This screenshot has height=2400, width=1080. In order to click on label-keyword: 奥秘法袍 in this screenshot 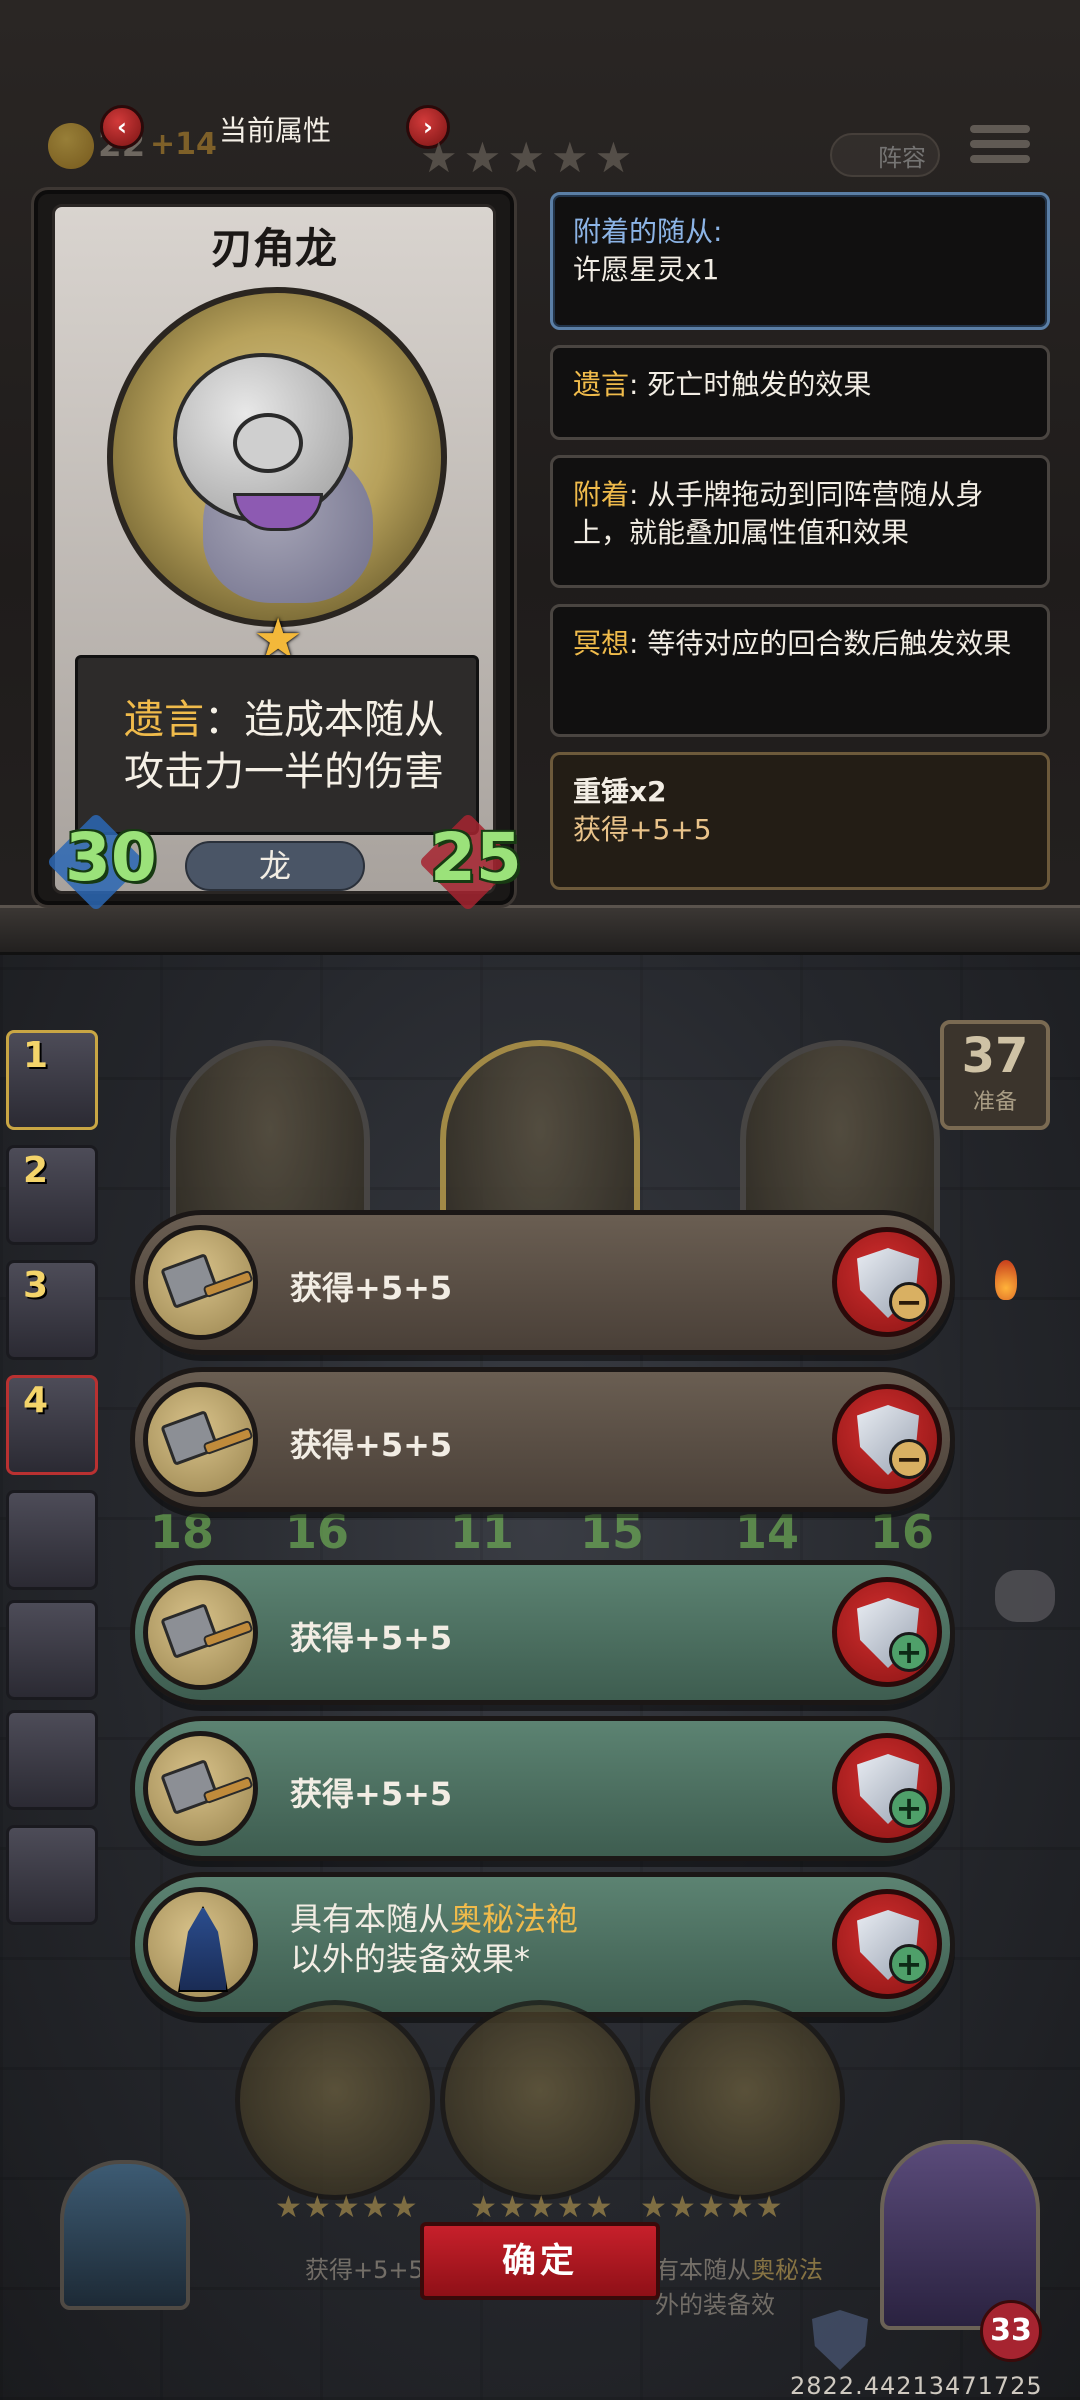, I will do `click(514, 1919)`.